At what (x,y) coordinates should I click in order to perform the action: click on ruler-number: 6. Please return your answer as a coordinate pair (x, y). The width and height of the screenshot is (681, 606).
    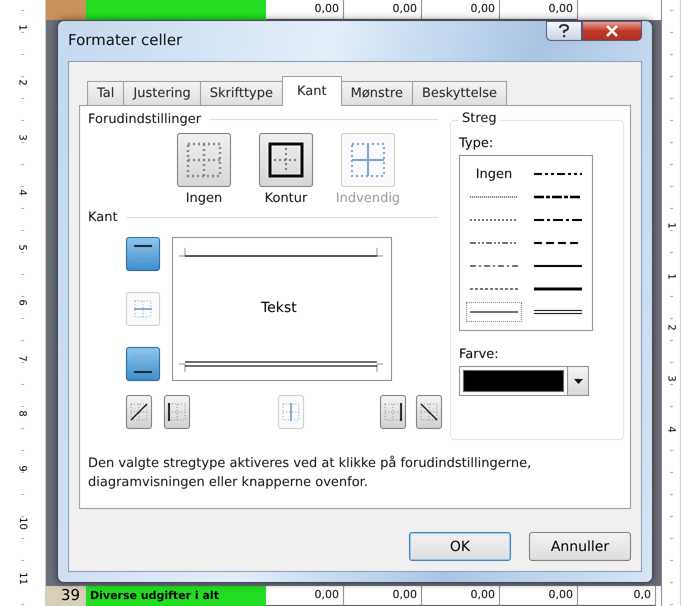
    Looking at the image, I should click on (22, 303).